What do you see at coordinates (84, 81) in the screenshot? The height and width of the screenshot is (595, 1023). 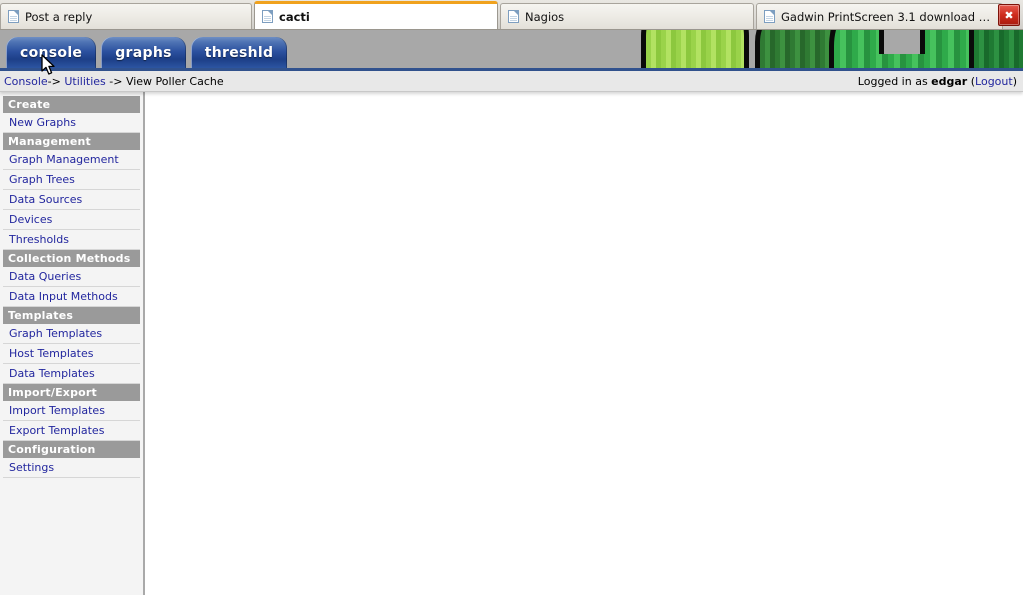 I see `breadcrumb-item-utilities: Utilities` at bounding box center [84, 81].